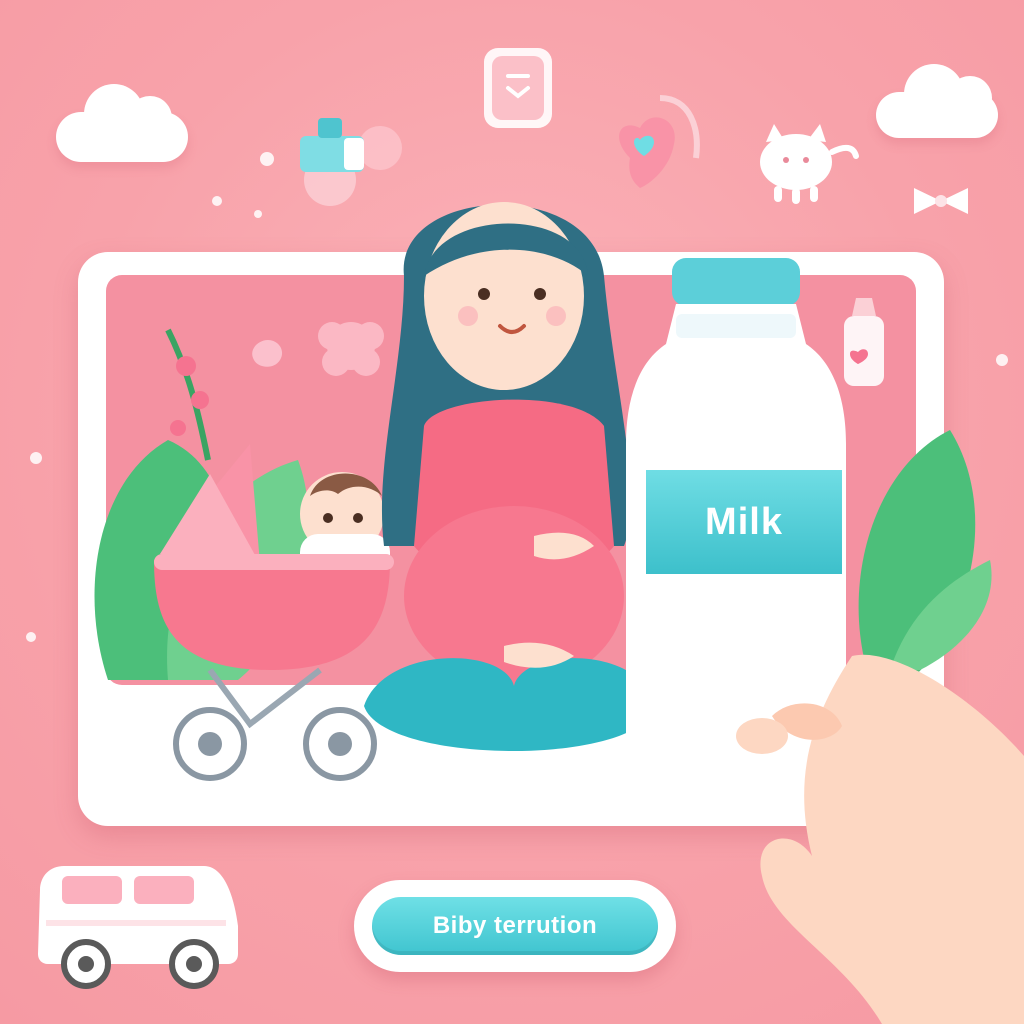 The image size is (1024, 1024). Describe the element at coordinates (809, 164) in the screenshot. I see `cat-toy-icon` at that location.